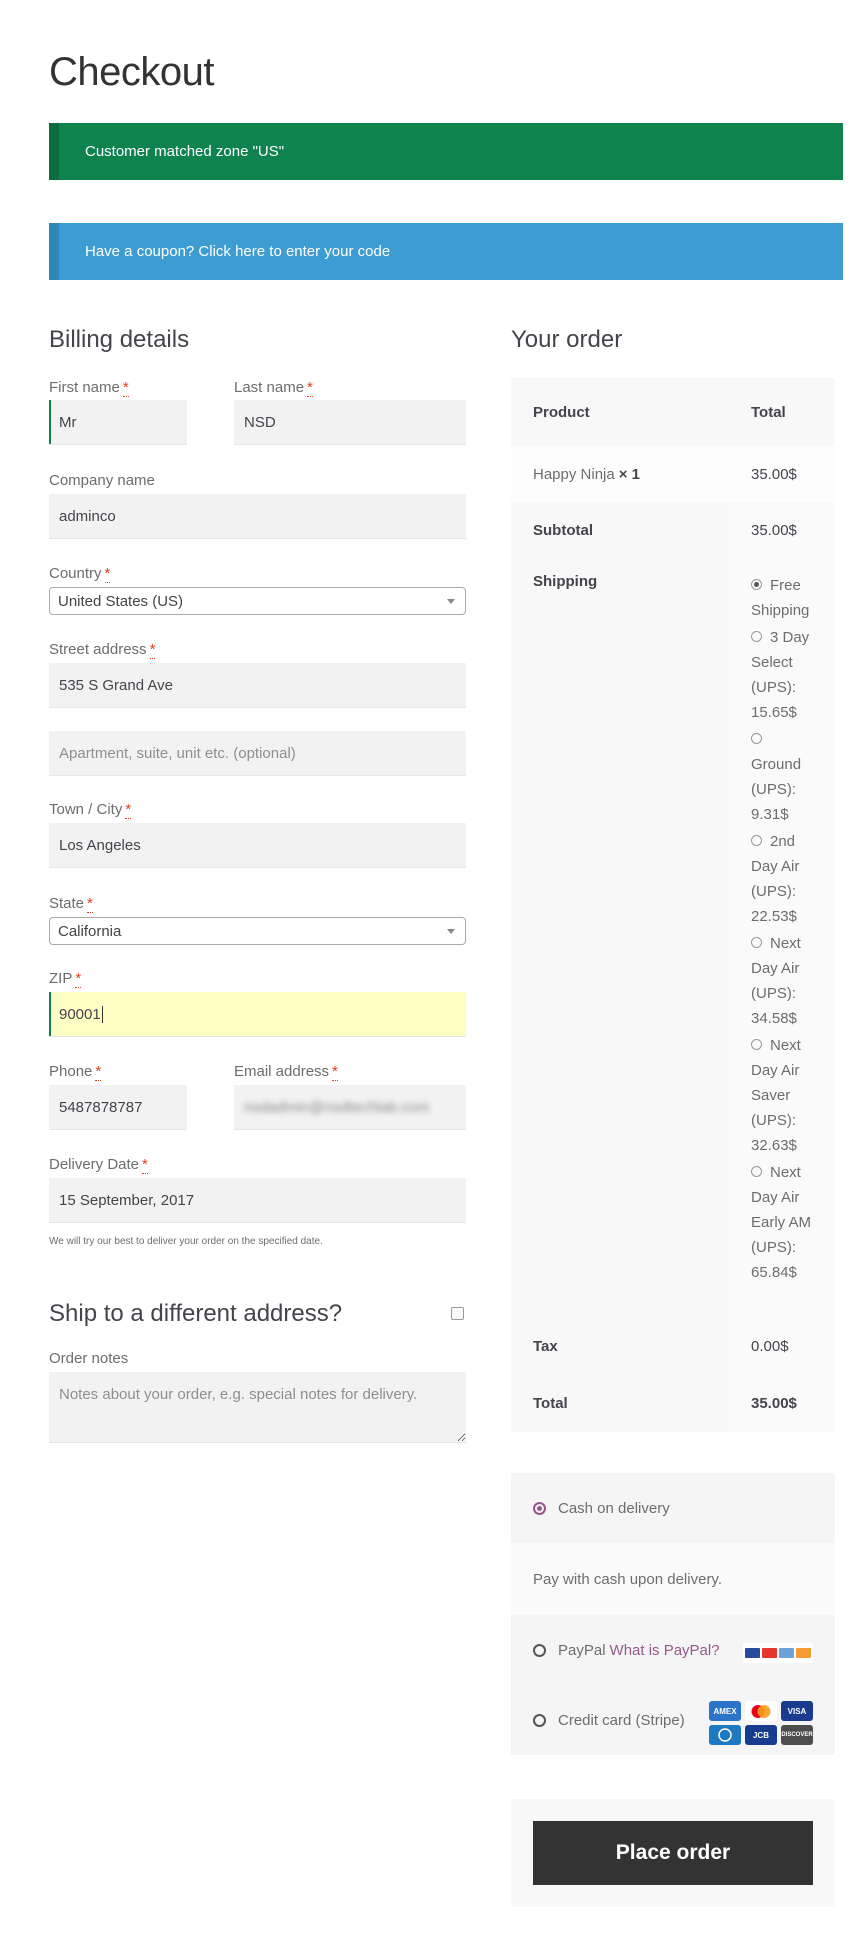  What do you see at coordinates (614, 1508) in the screenshot?
I see `cod-label: Cash on delivery` at bounding box center [614, 1508].